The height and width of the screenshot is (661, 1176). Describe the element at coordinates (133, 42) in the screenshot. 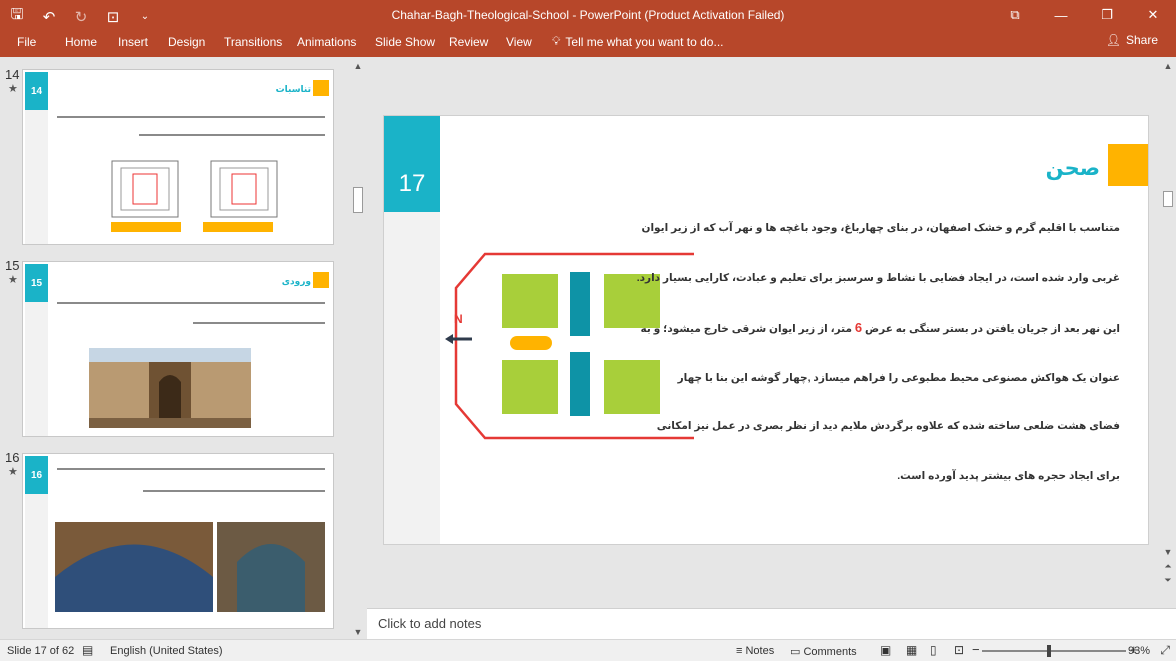

I see `tab-insert: Insert` at that location.